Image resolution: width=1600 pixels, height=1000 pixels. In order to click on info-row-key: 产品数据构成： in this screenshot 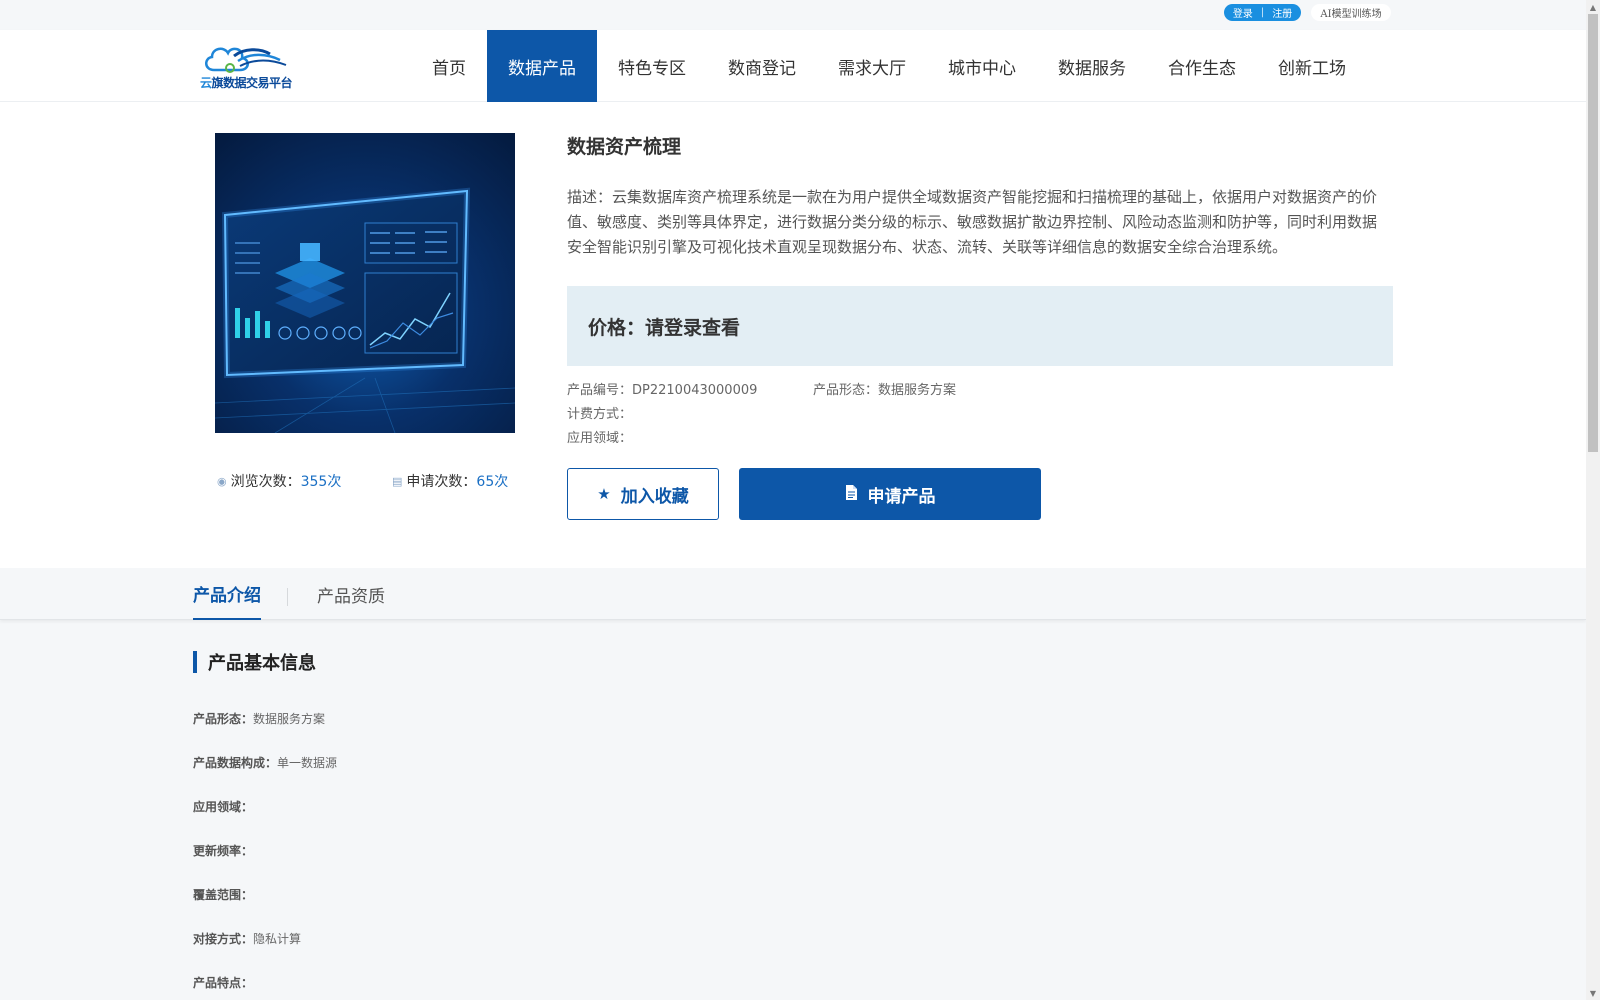, I will do `click(235, 763)`.